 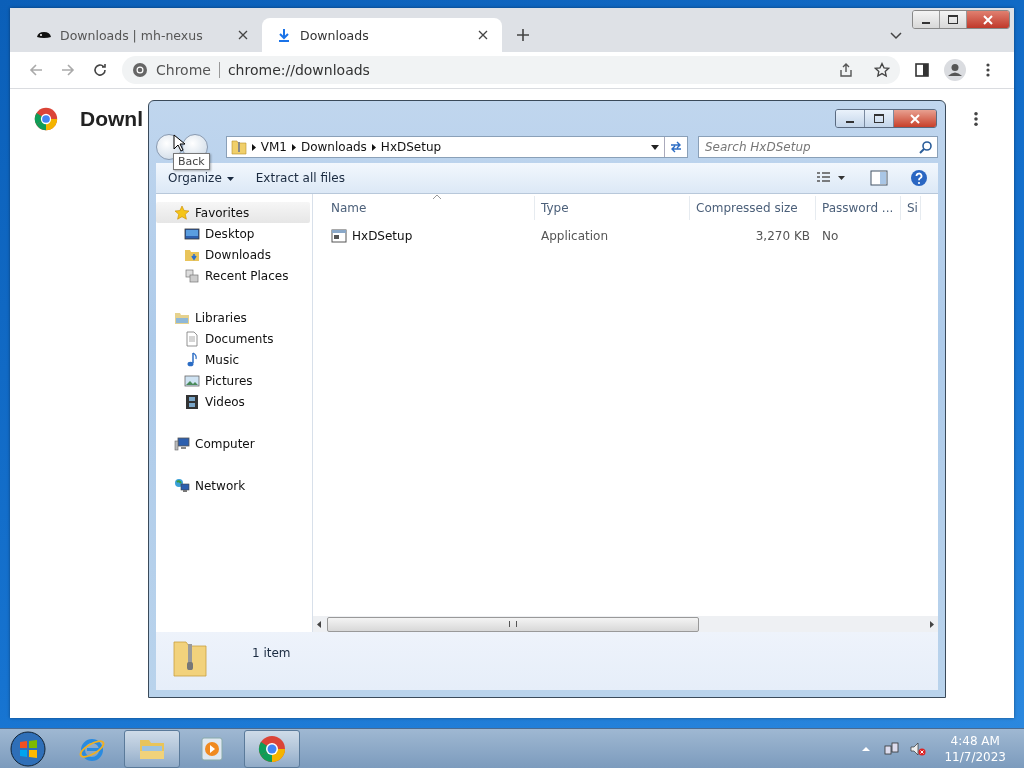 What do you see at coordinates (212, 748) in the screenshot?
I see `media-player-icon` at bounding box center [212, 748].